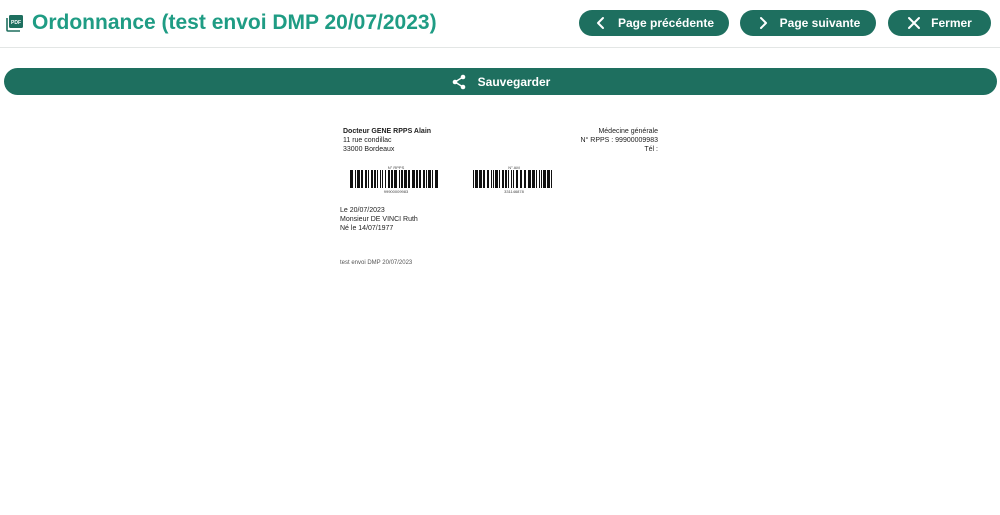 The height and width of the screenshot is (515, 1000). I want to click on am-barcode: N° AM 331146878, so click(514, 179).